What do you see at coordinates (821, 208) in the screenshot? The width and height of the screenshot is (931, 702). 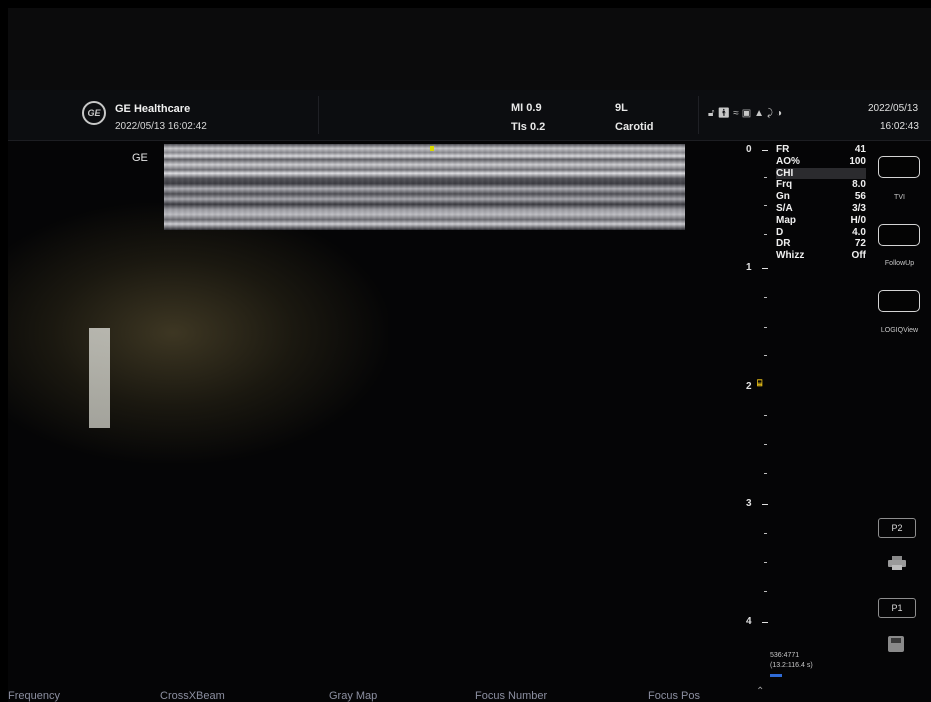 I see `param-row: S/A 3/3` at bounding box center [821, 208].